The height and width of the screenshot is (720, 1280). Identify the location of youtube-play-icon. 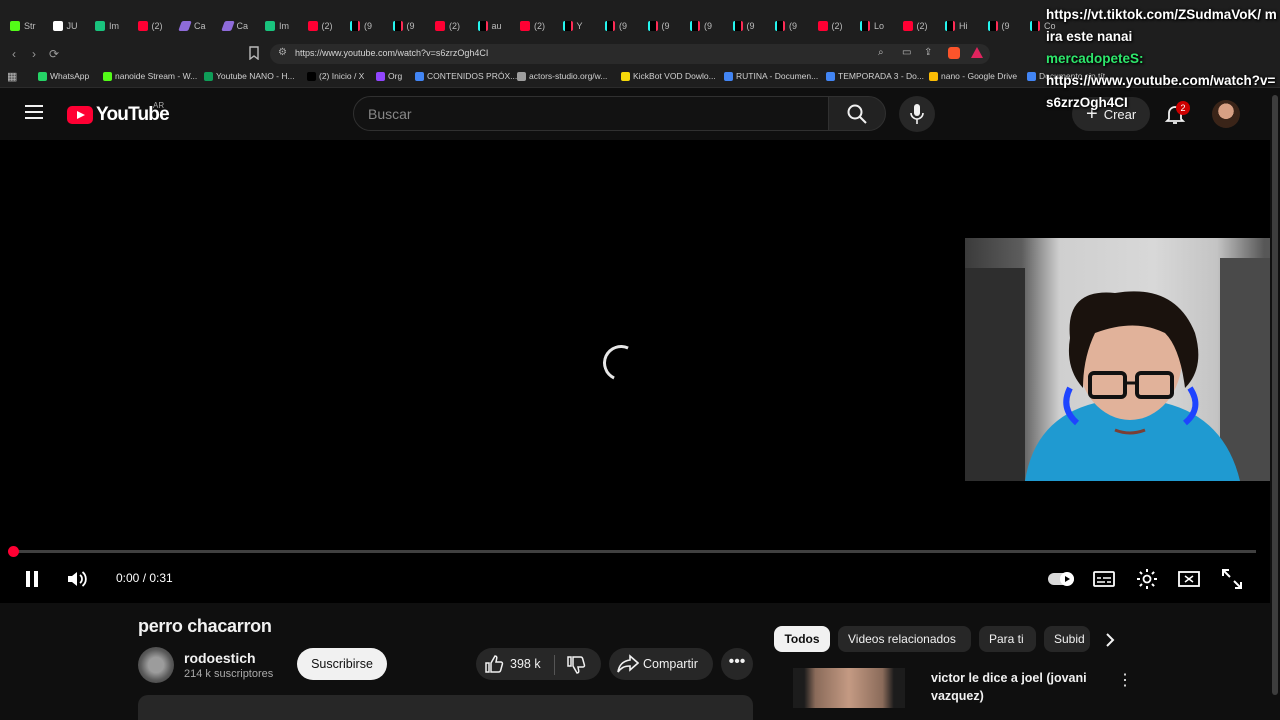
(80, 115).